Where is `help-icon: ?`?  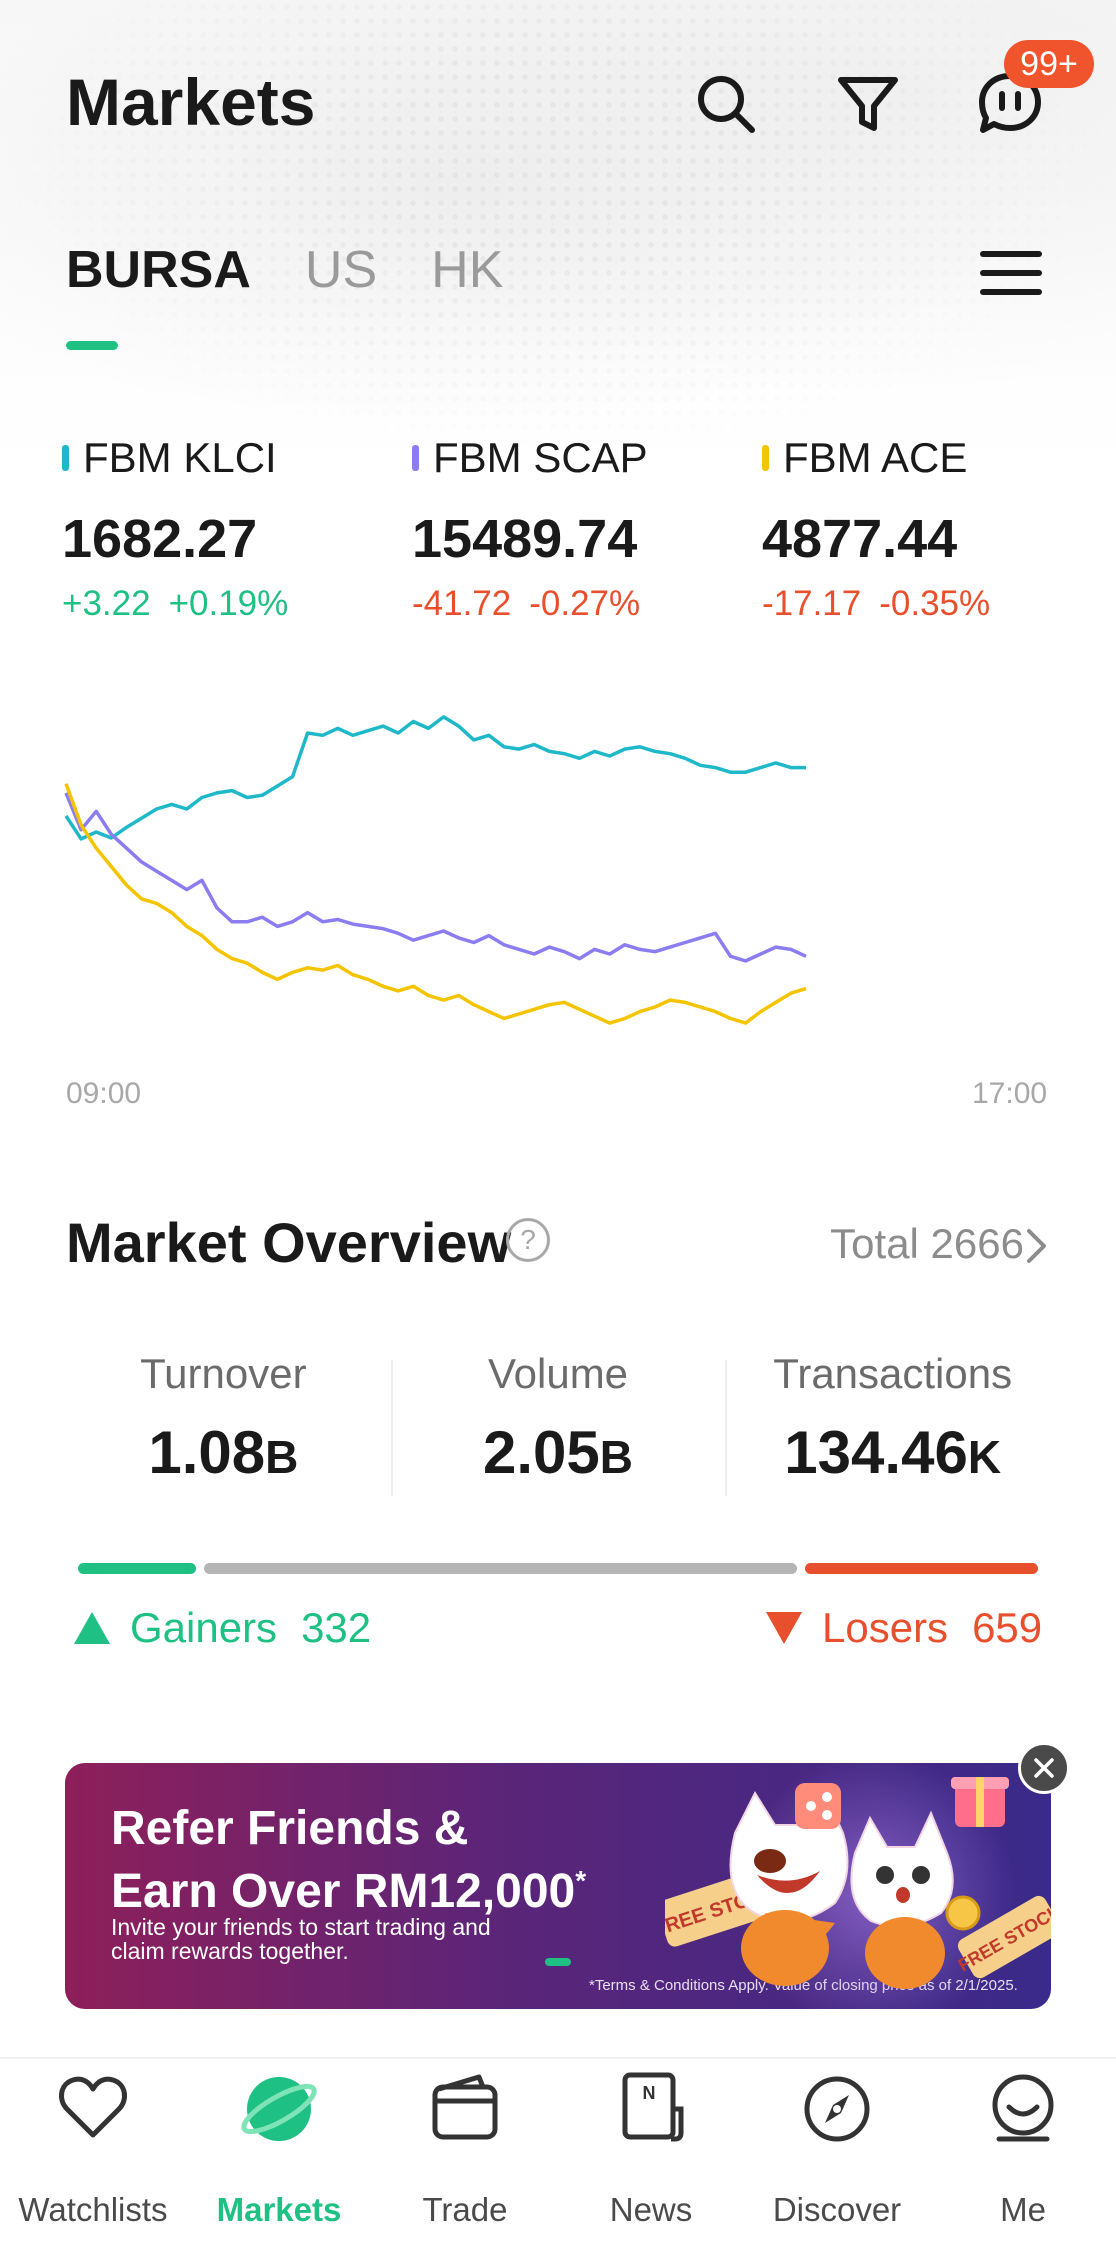
help-icon: ? is located at coordinates (528, 1240).